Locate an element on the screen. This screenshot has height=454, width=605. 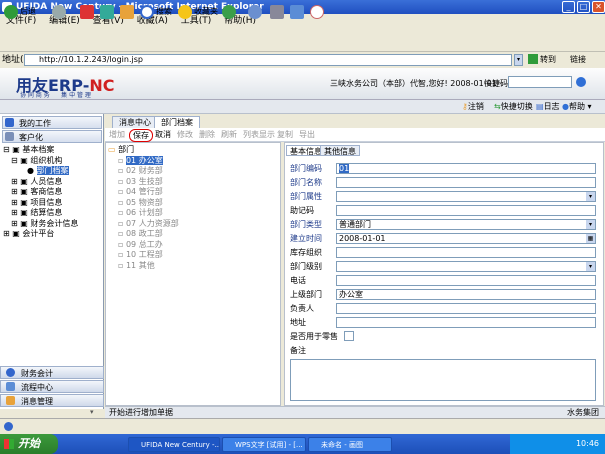
tab-dept-archive: 部门档案 is located at coordinates (177, 122).